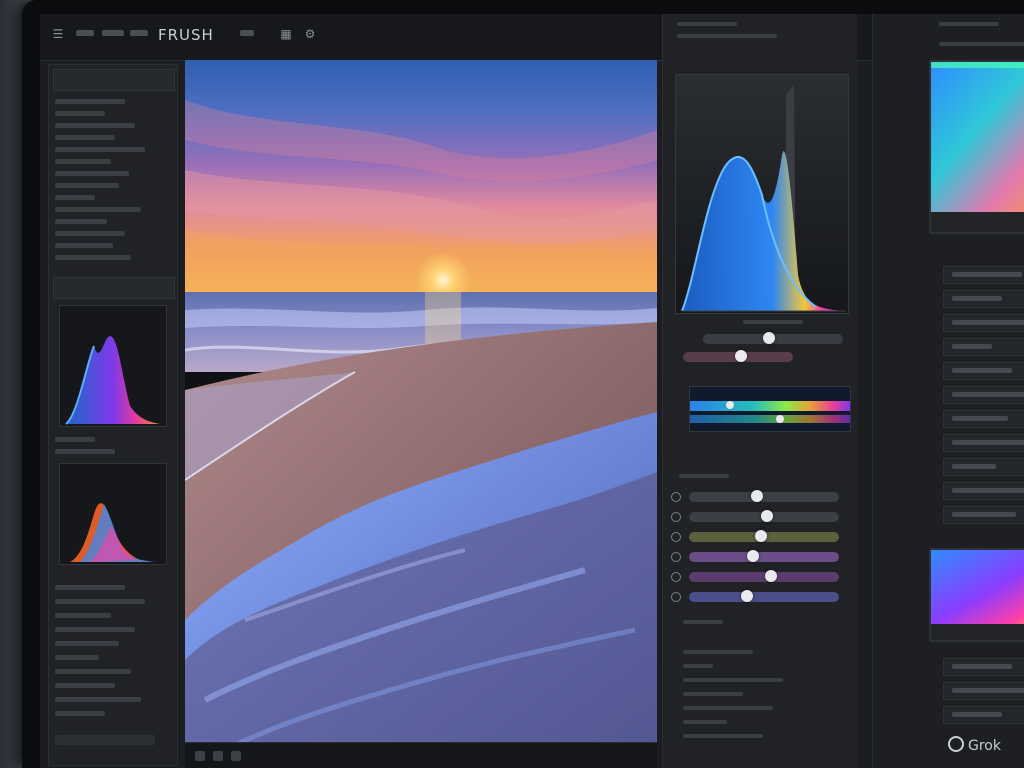  I want to click on zoom-out-button, so click(200, 756).